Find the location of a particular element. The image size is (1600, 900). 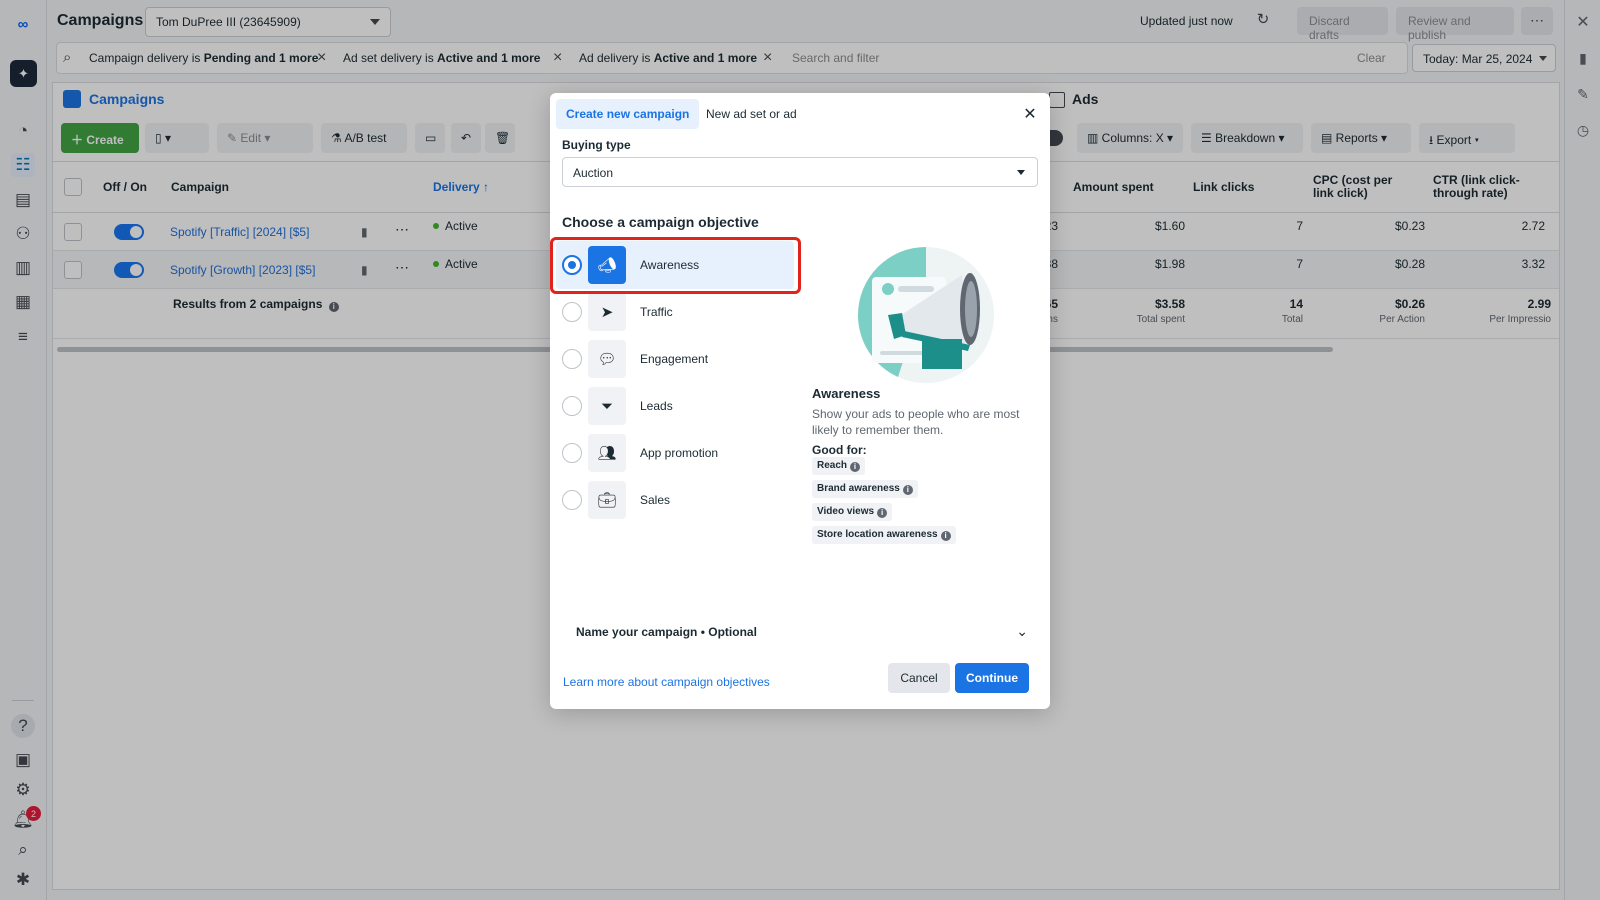

close-icon: ✕ is located at coordinates (1030, 115).